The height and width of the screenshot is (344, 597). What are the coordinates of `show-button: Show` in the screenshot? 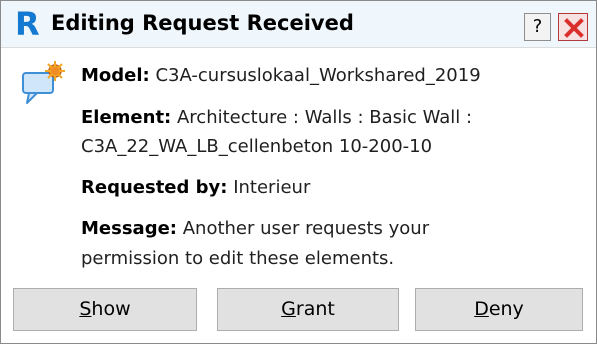 It's located at (105, 309).